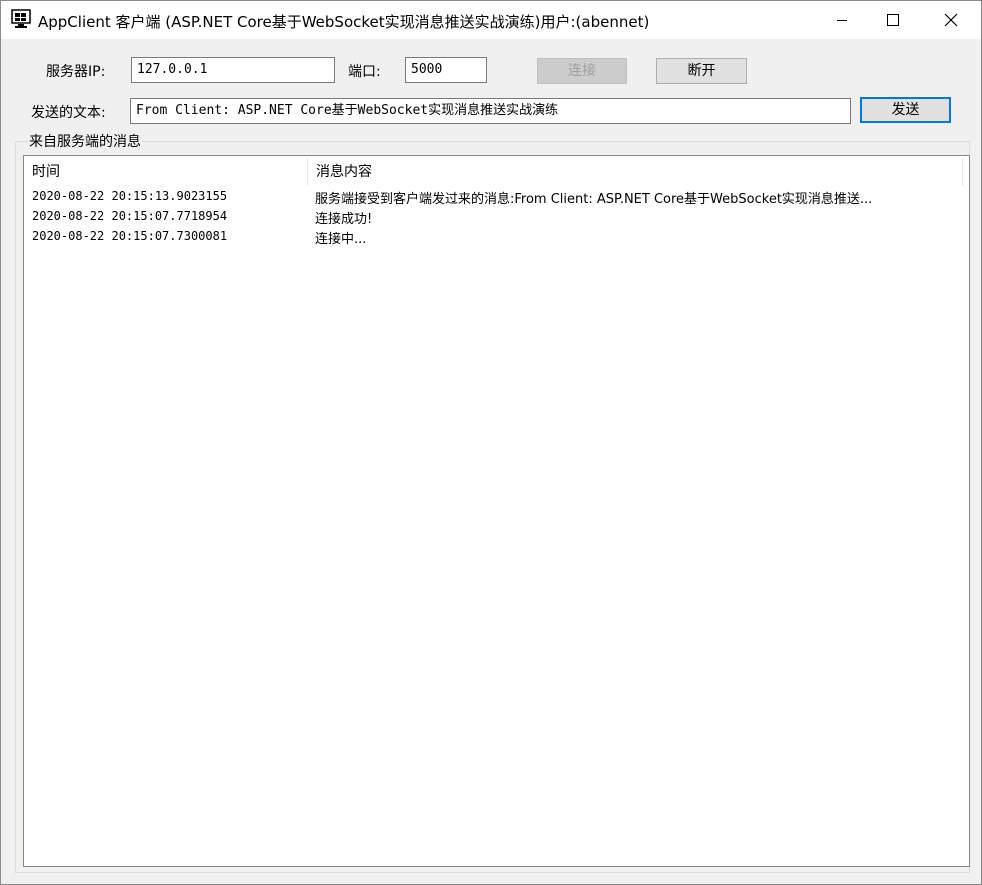 Image resolution: width=982 pixels, height=885 pixels. I want to click on maximize-button, so click(893, 20).